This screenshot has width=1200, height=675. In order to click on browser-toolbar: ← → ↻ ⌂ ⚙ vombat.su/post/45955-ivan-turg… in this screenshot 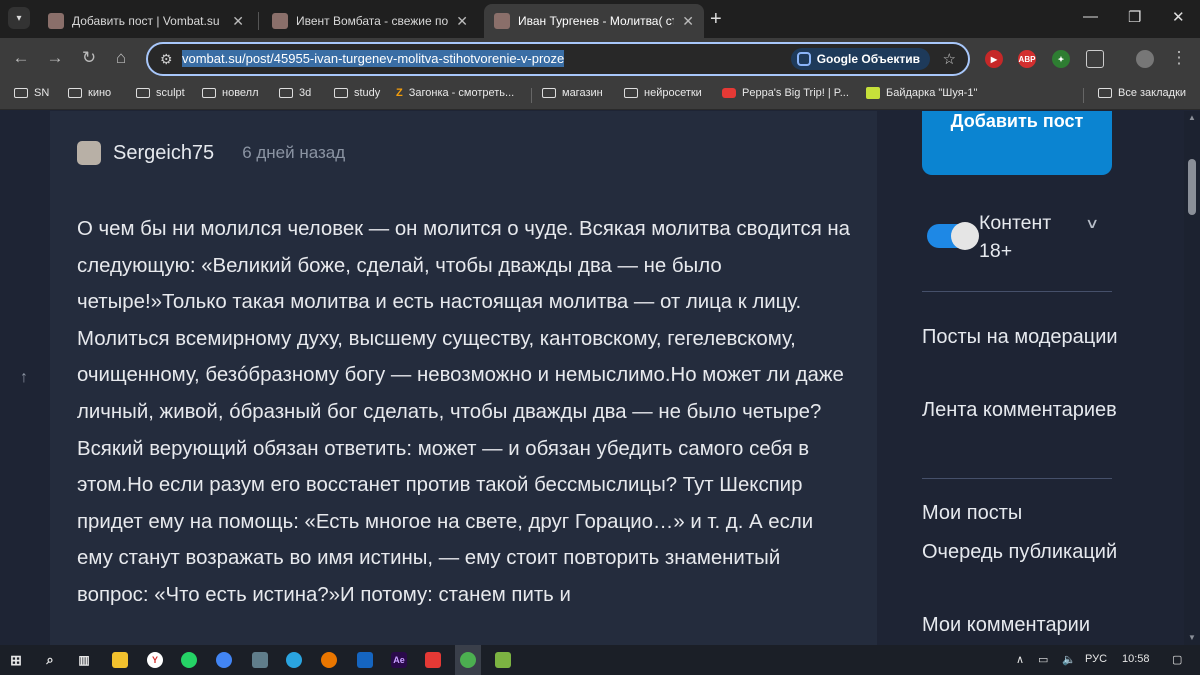, I will do `click(600, 59)`.